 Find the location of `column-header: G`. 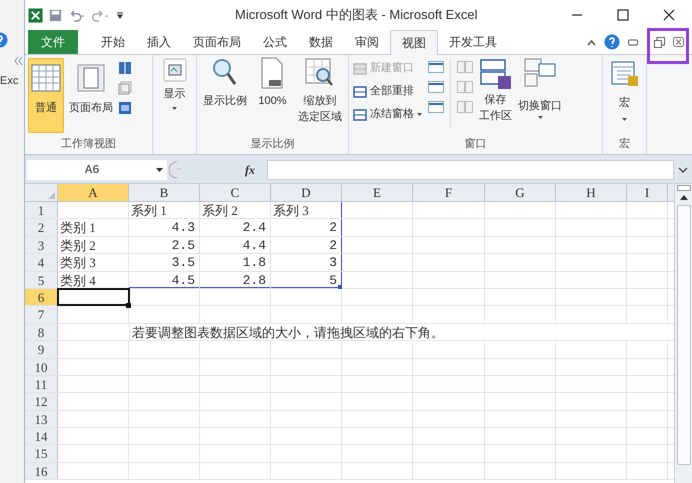

column-header: G is located at coordinates (520, 192).